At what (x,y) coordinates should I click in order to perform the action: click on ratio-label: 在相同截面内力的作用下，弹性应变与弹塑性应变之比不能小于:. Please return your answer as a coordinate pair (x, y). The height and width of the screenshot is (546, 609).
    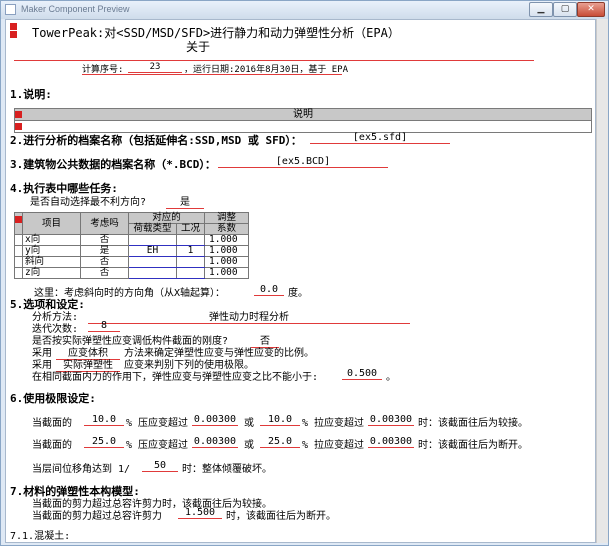
    Looking at the image, I should click on (175, 377).